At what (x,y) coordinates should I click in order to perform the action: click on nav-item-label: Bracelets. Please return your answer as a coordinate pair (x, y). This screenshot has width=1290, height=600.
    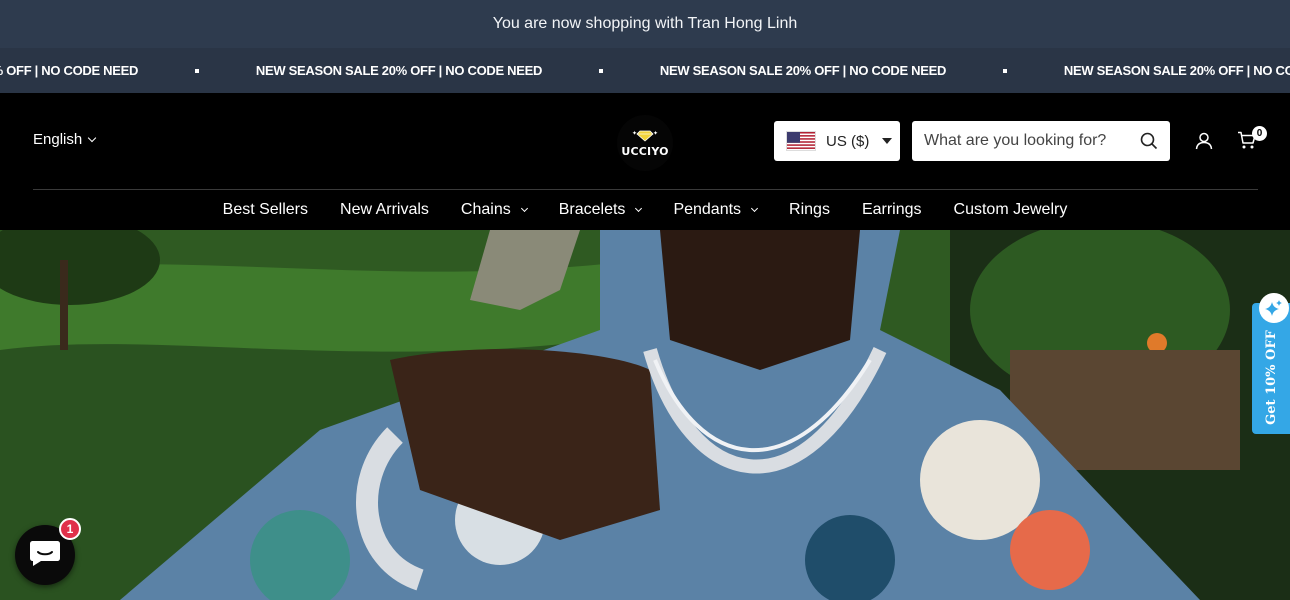
    Looking at the image, I should click on (592, 209).